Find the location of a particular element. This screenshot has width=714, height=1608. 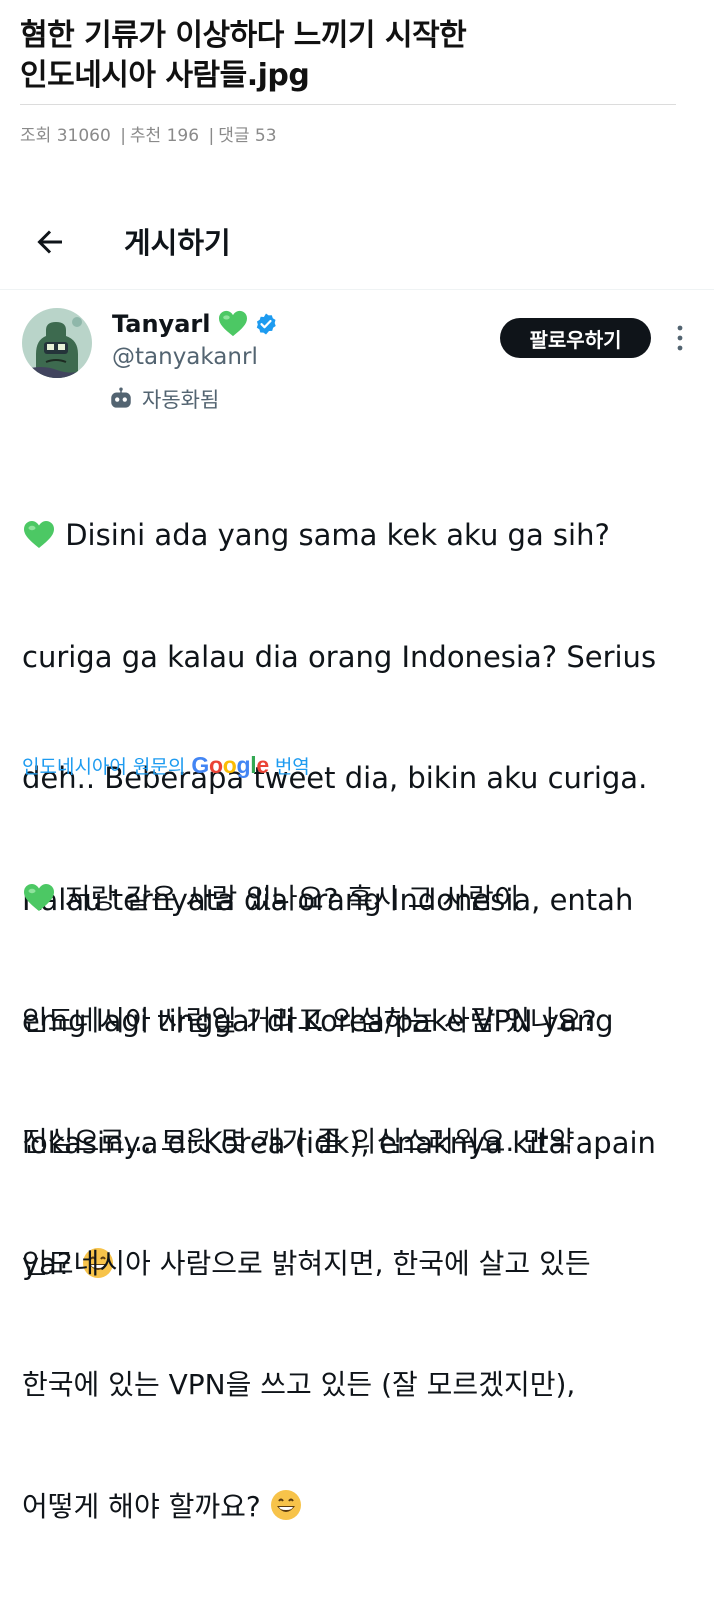

article-title-line-2: 인도네시아 사람들.jpg is located at coordinates (165, 75).